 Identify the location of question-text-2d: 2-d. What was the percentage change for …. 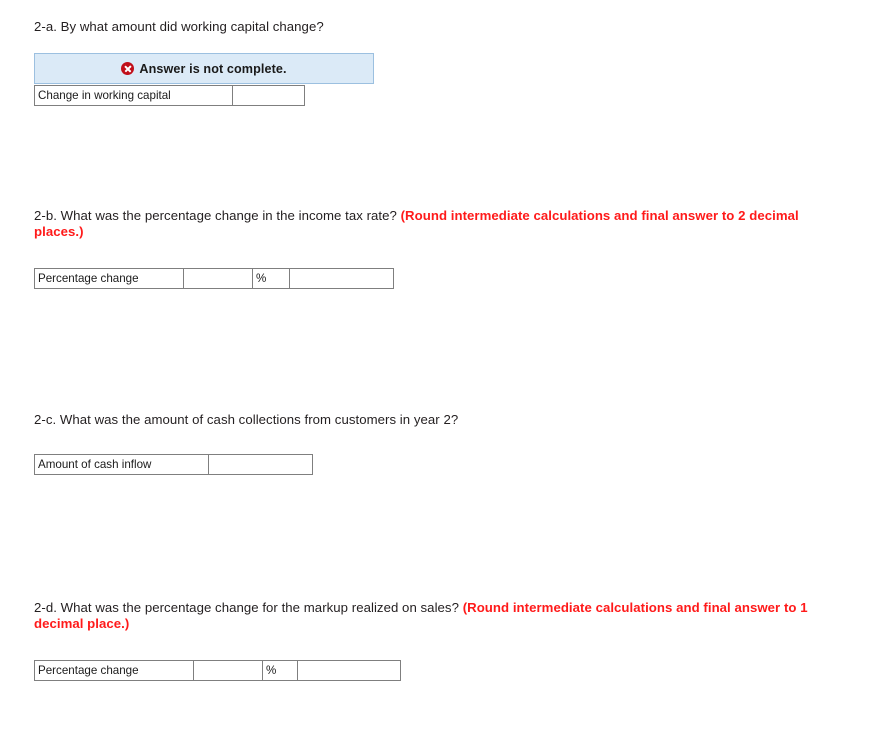
(440, 616).